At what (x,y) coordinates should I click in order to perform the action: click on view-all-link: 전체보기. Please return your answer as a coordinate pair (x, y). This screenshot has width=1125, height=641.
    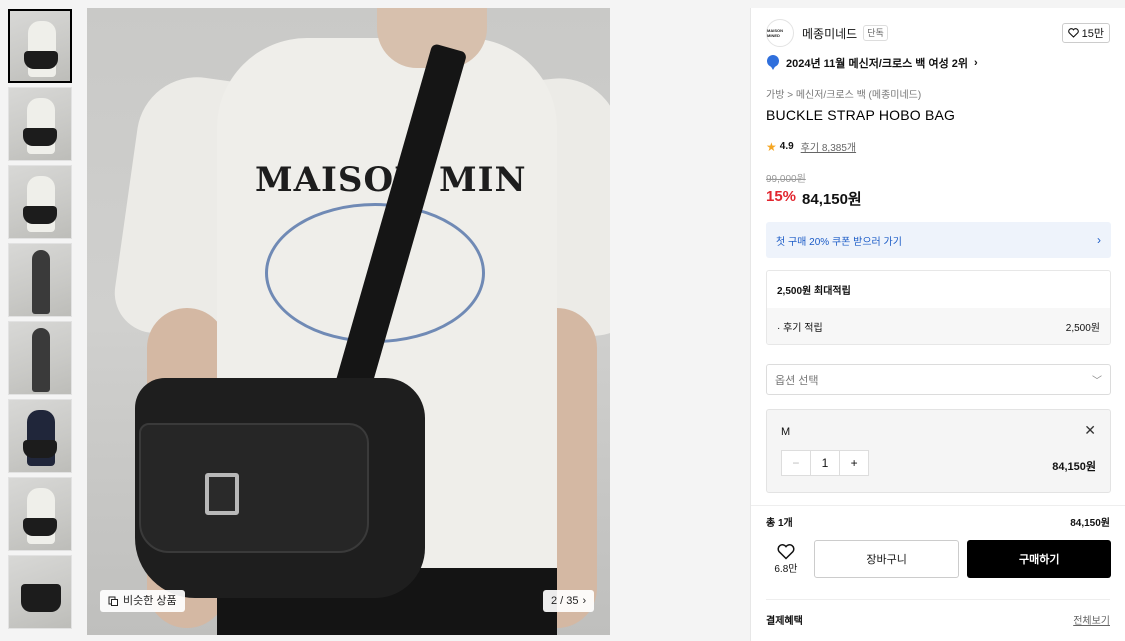
    Looking at the image, I should click on (1091, 619).